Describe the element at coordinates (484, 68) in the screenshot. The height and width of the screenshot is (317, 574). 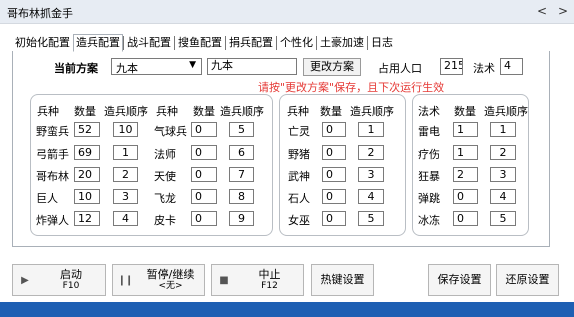
I see `spell-capacity-label: 法术` at that location.